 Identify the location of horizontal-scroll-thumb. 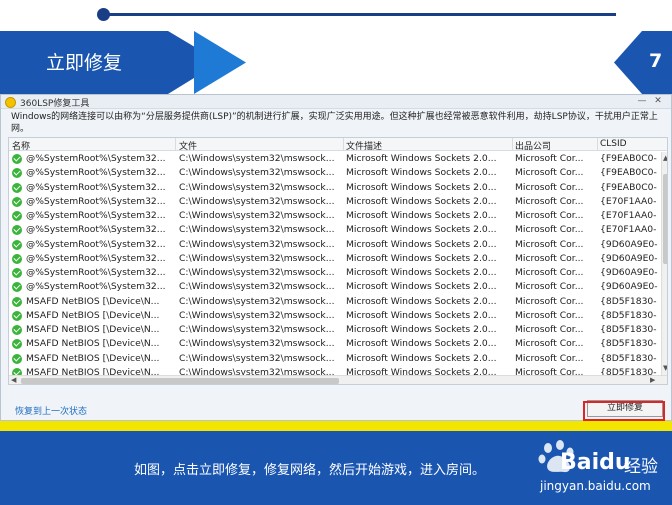
(180, 381).